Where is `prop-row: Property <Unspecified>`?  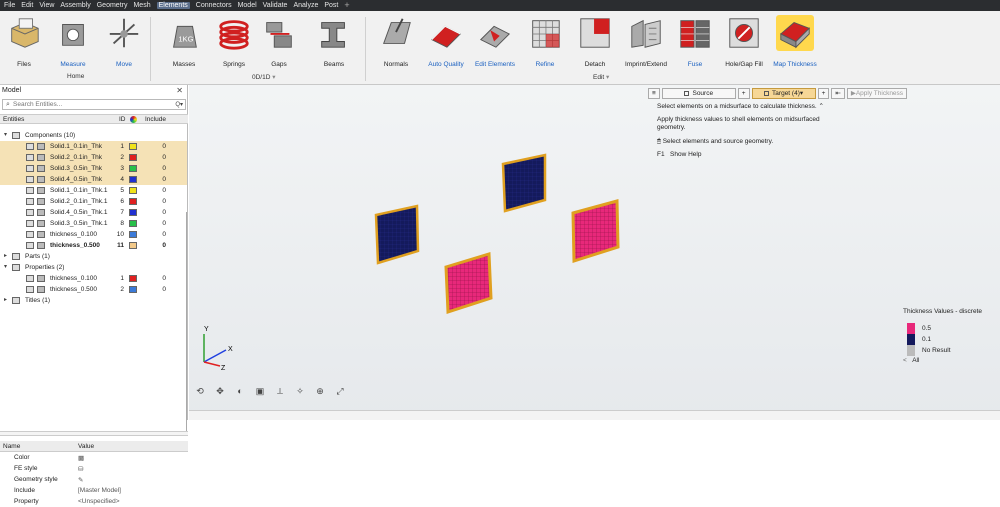
prop-row: Property <Unspecified> is located at coordinates (94, 501).